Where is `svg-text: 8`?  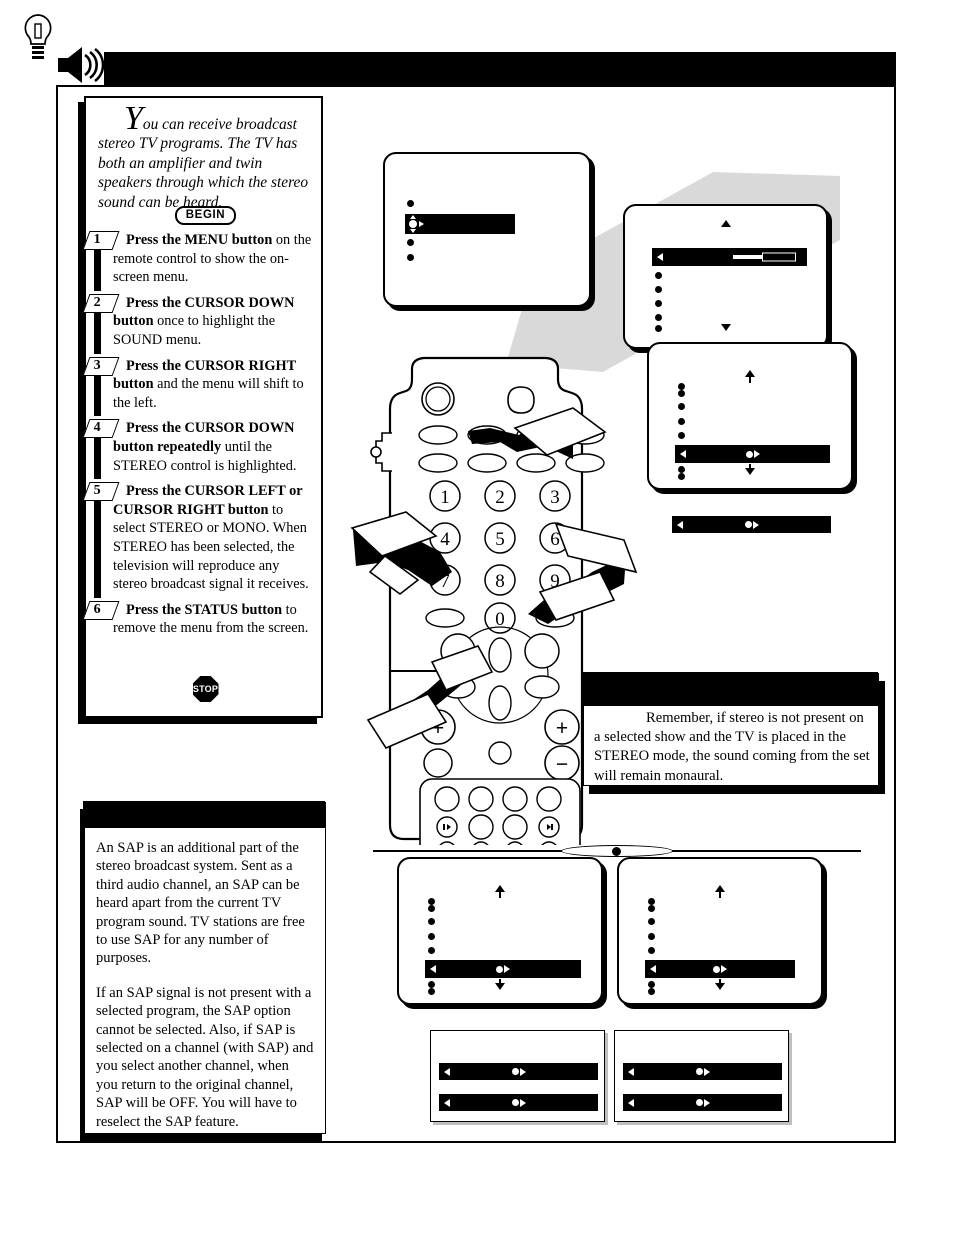 svg-text: 8 is located at coordinates (500, 581).